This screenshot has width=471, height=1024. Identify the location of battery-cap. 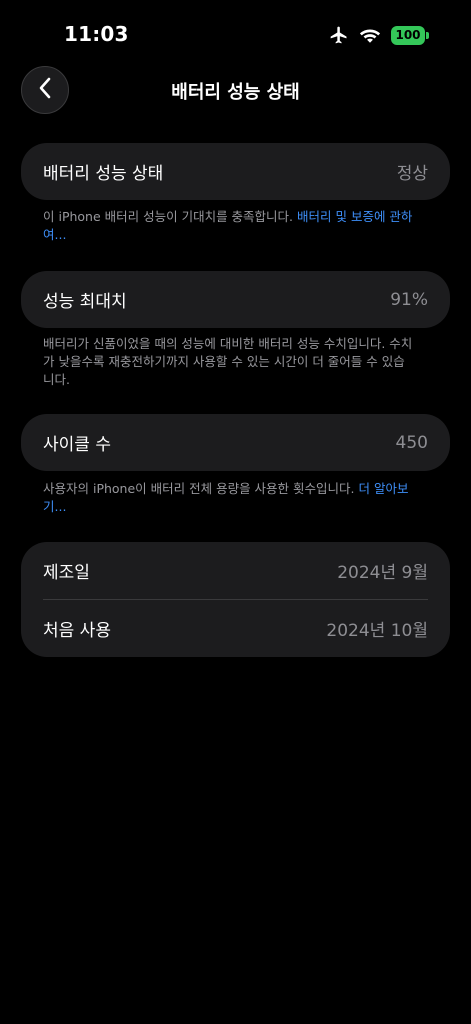
(427, 35).